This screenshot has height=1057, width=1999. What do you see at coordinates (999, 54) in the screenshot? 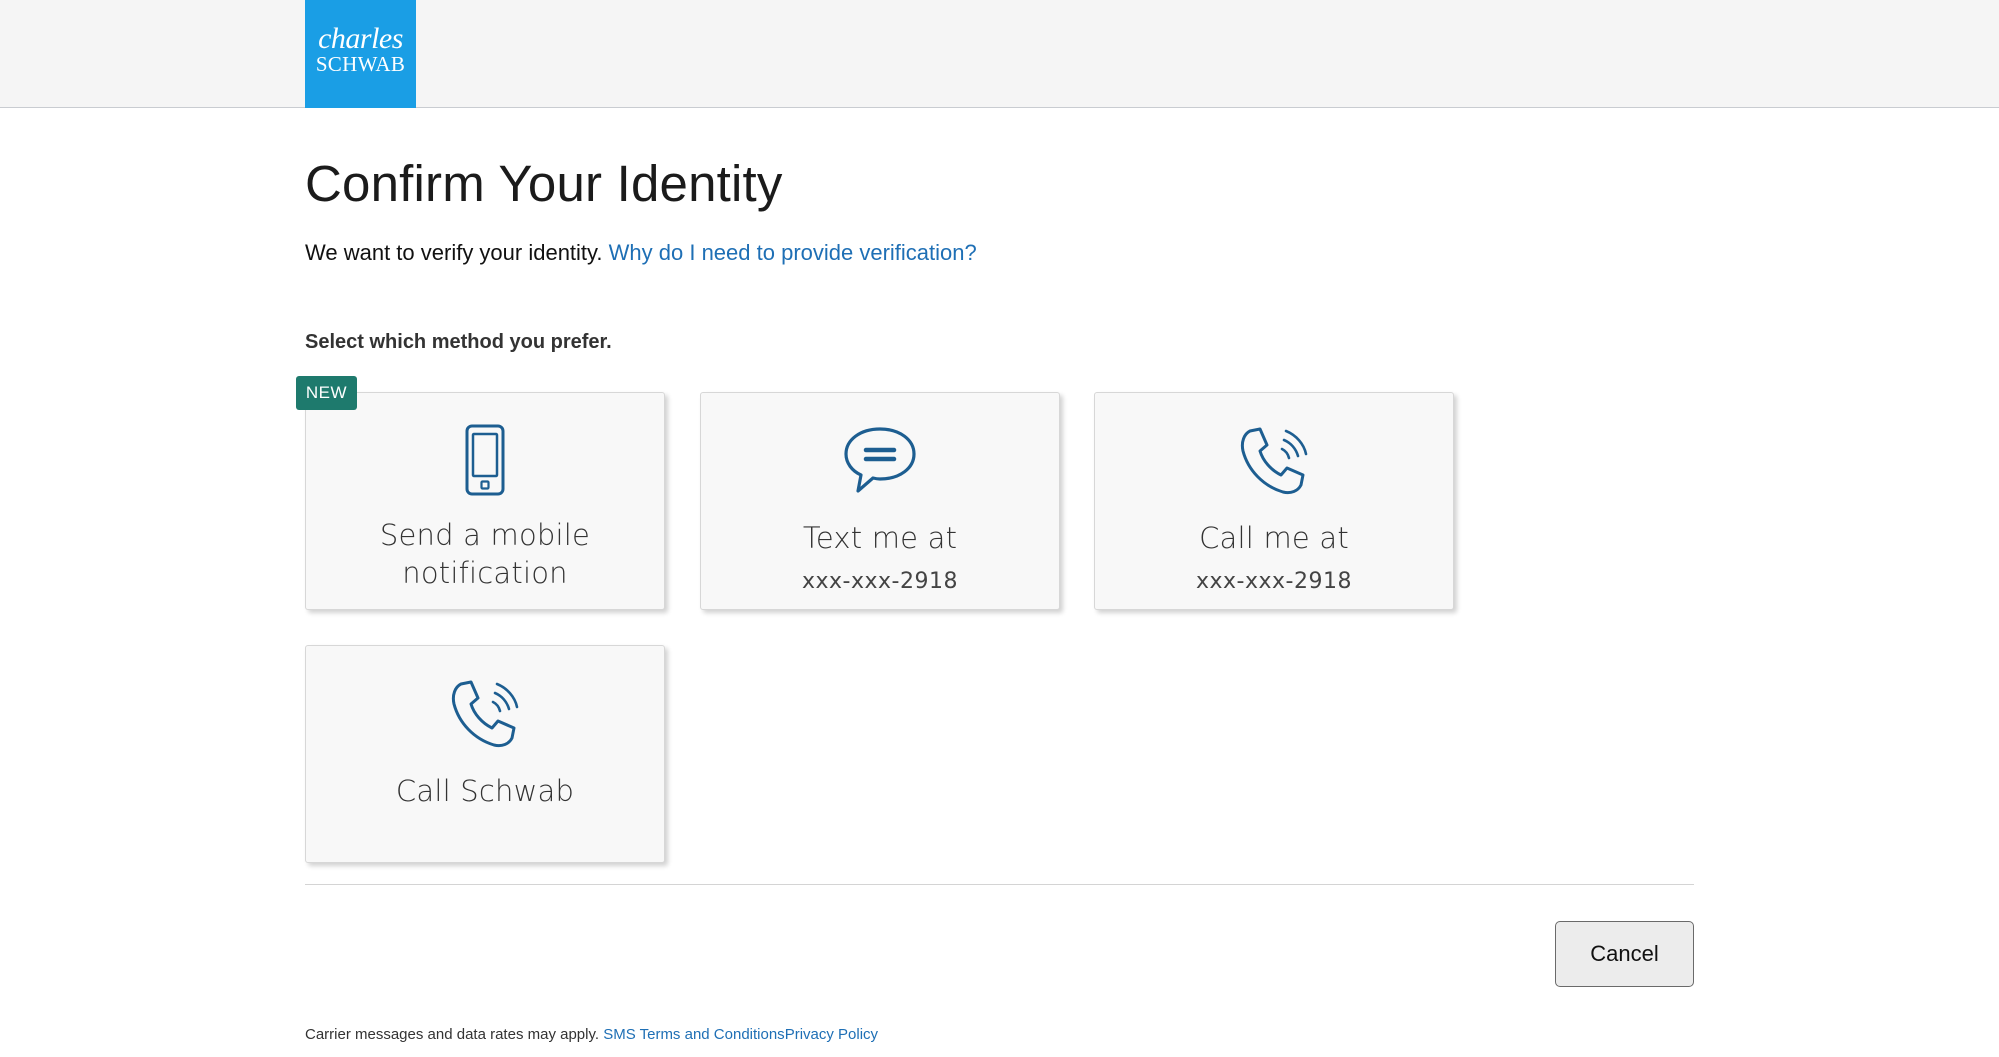
I see `site-header: charles SCHWAB` at bounding box center [999, 54].